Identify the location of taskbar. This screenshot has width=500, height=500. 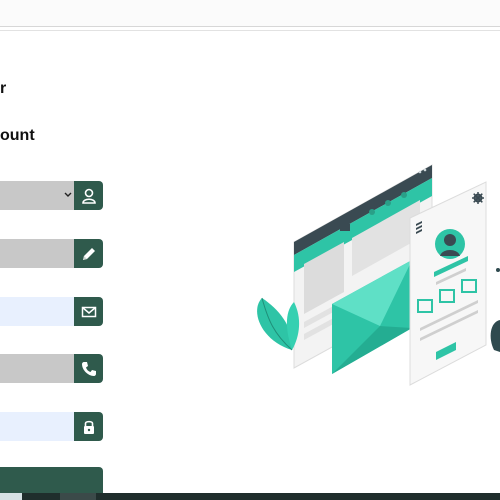
(250, 496).